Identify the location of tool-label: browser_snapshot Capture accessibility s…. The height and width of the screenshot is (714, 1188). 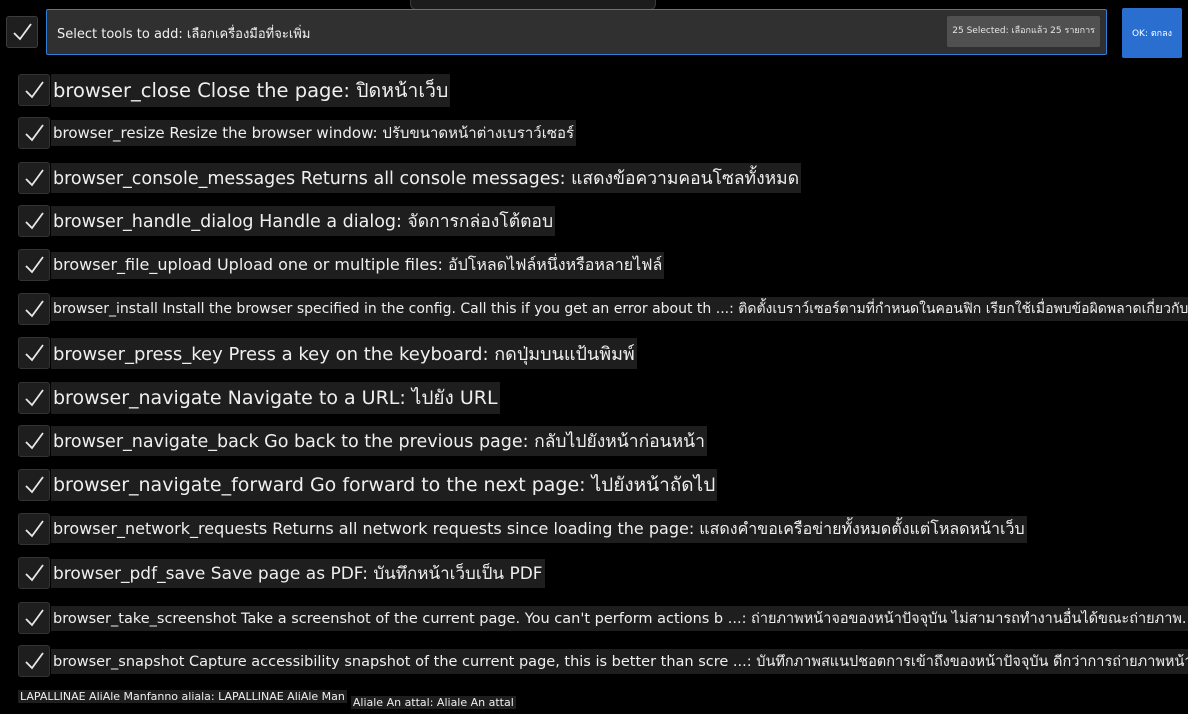
(619, 661).